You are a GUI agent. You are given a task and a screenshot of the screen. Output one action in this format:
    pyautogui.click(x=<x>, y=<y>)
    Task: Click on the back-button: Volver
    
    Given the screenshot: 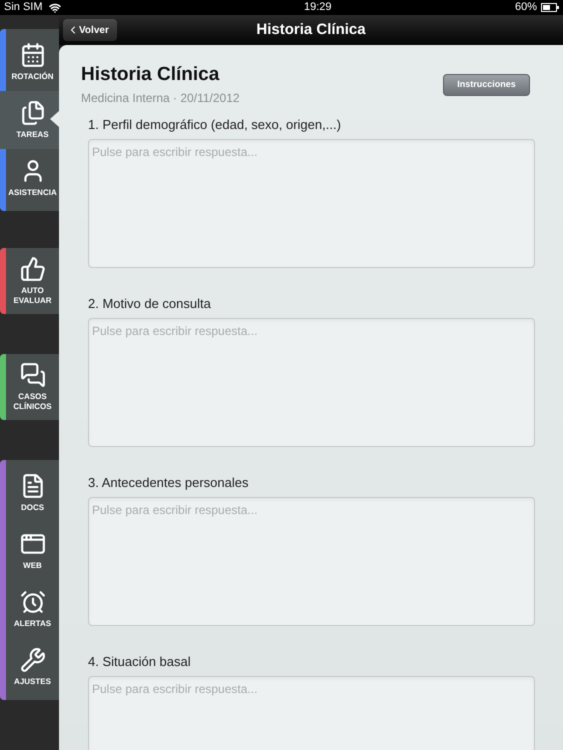 What is the action you would take?
    pyautogui.click(x=90, y=30)
    